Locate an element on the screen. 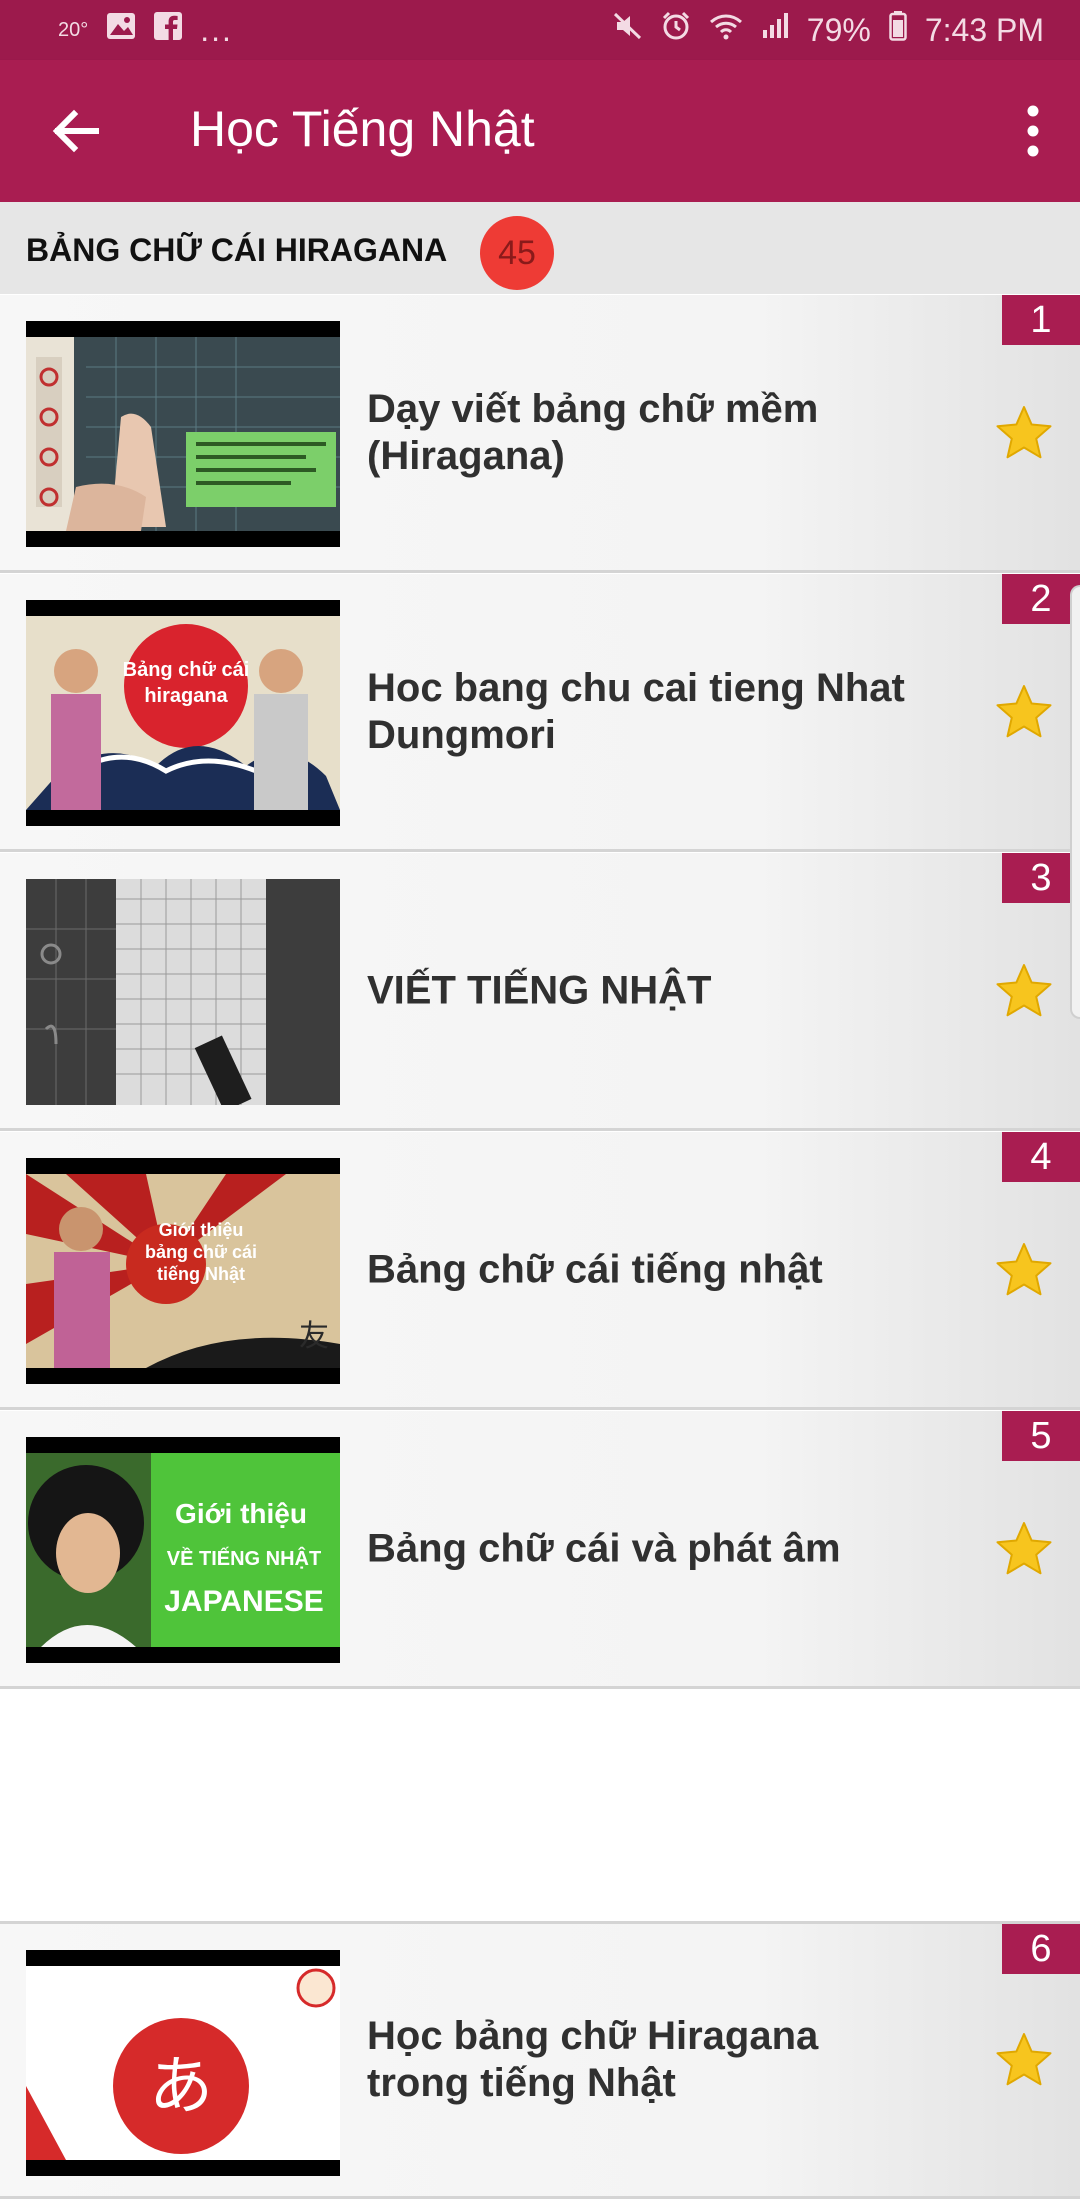  thumbnail-caption: hiragana is located at coordinates (186, 696).